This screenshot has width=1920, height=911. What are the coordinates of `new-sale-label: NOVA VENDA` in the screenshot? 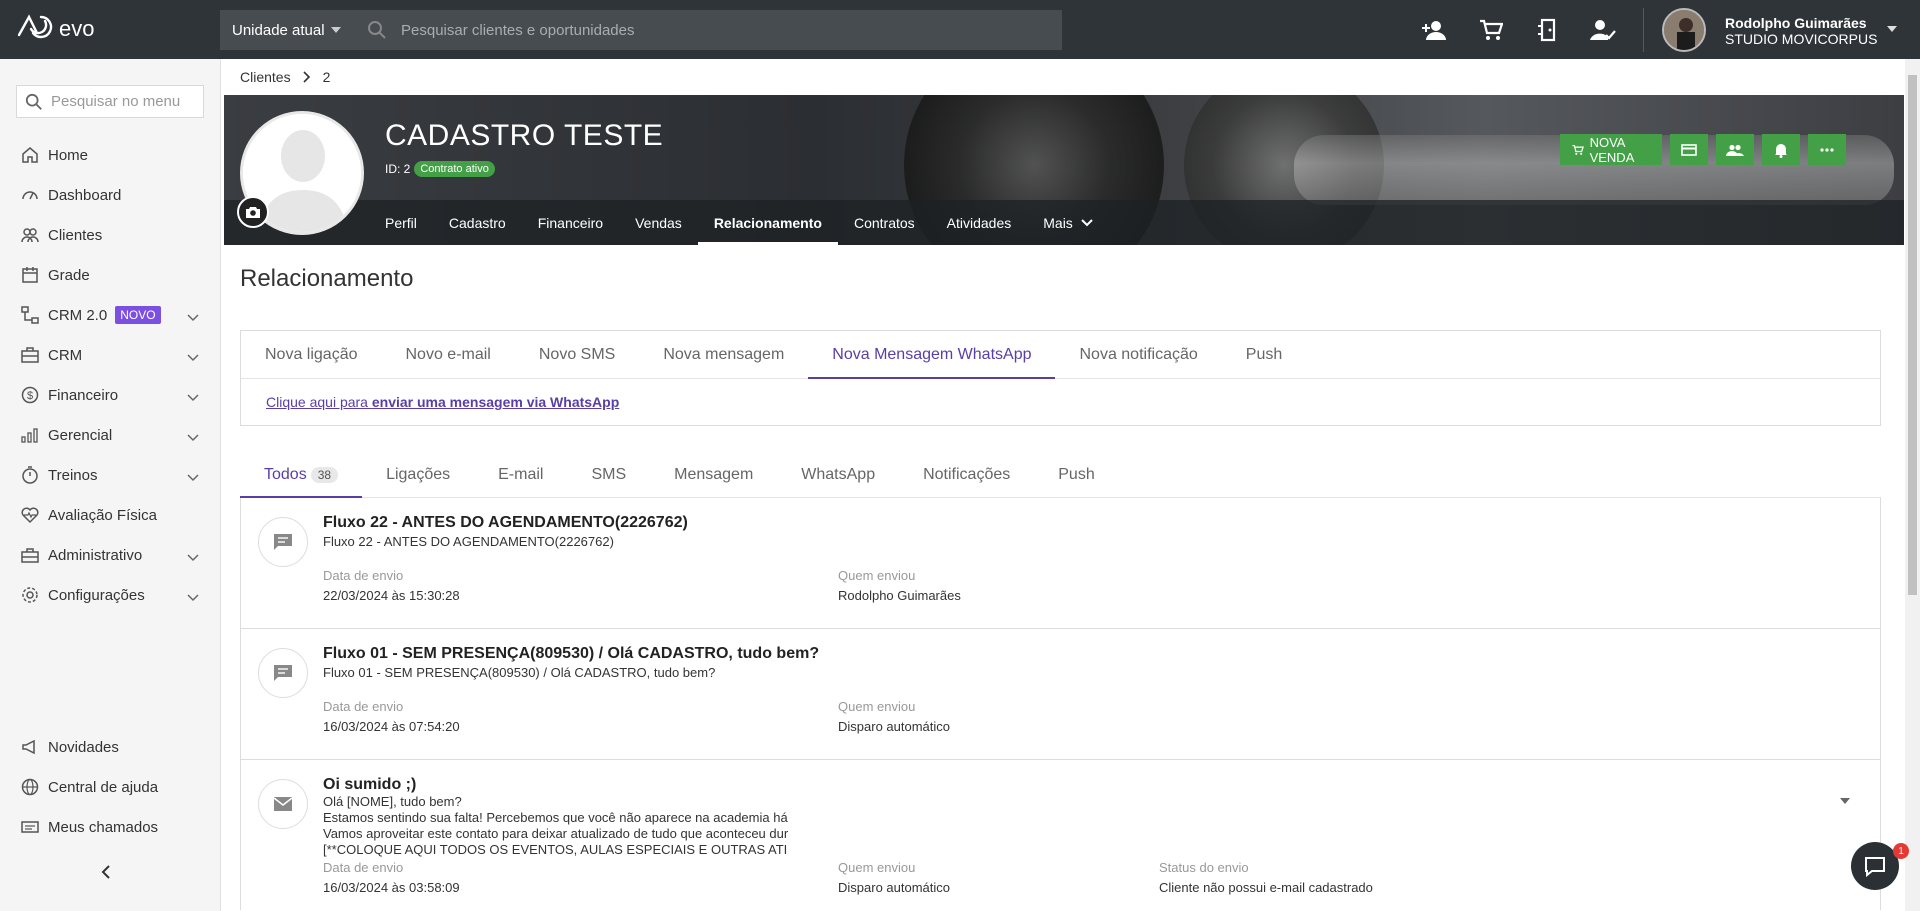 It's located at (1612, 149).